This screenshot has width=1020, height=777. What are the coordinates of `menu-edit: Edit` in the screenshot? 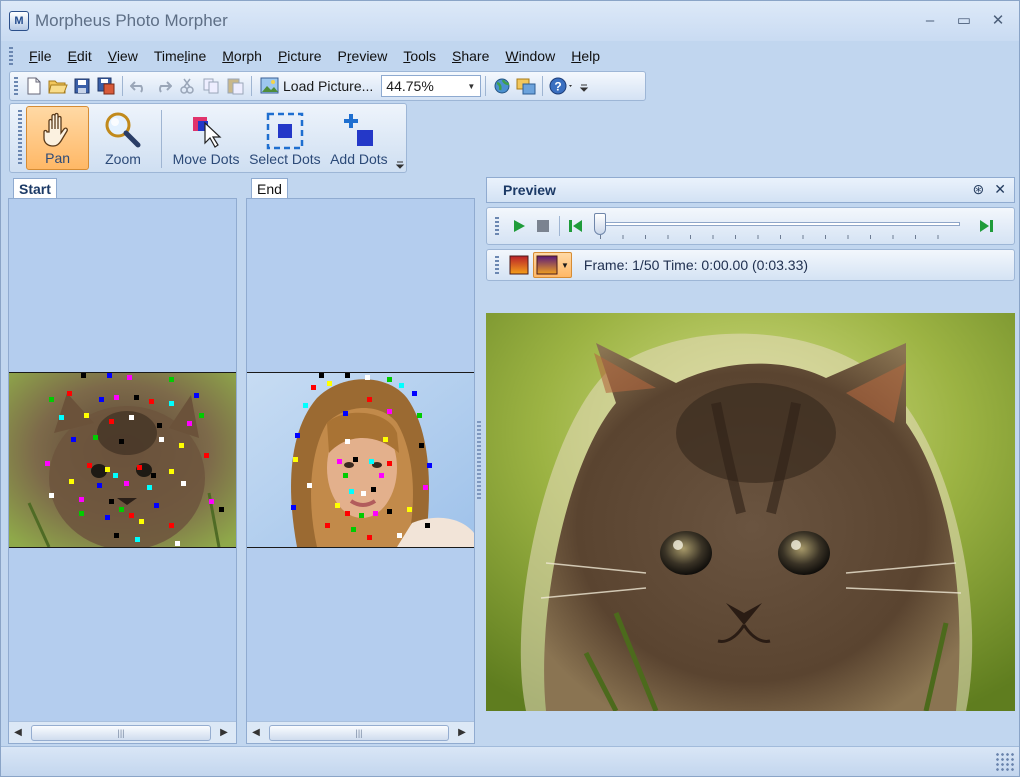 It's located at (80, 56).